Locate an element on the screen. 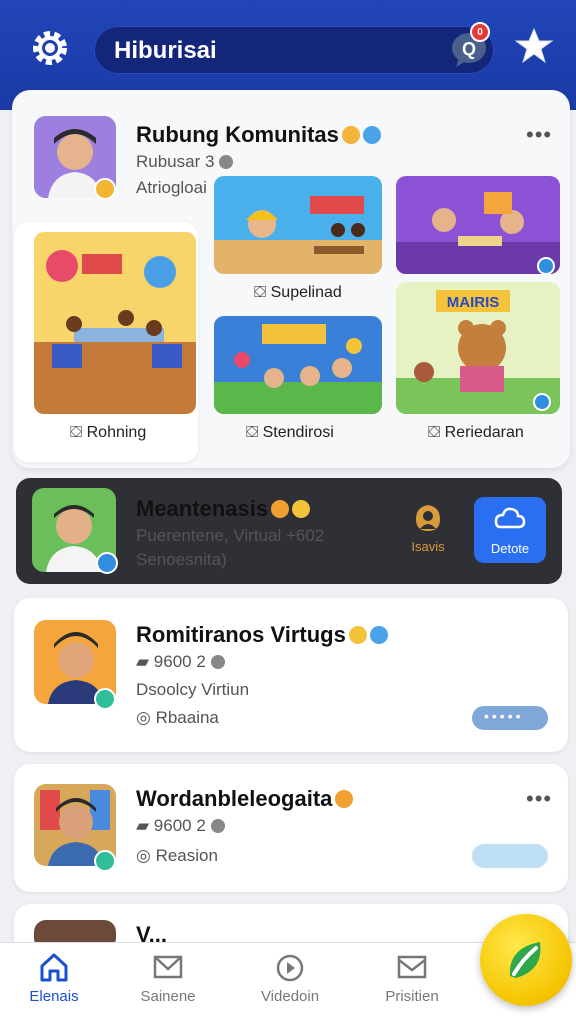 The image size is (576, 1024). card-name: Wordanbleleogaita is located at coordinates (245, 799).